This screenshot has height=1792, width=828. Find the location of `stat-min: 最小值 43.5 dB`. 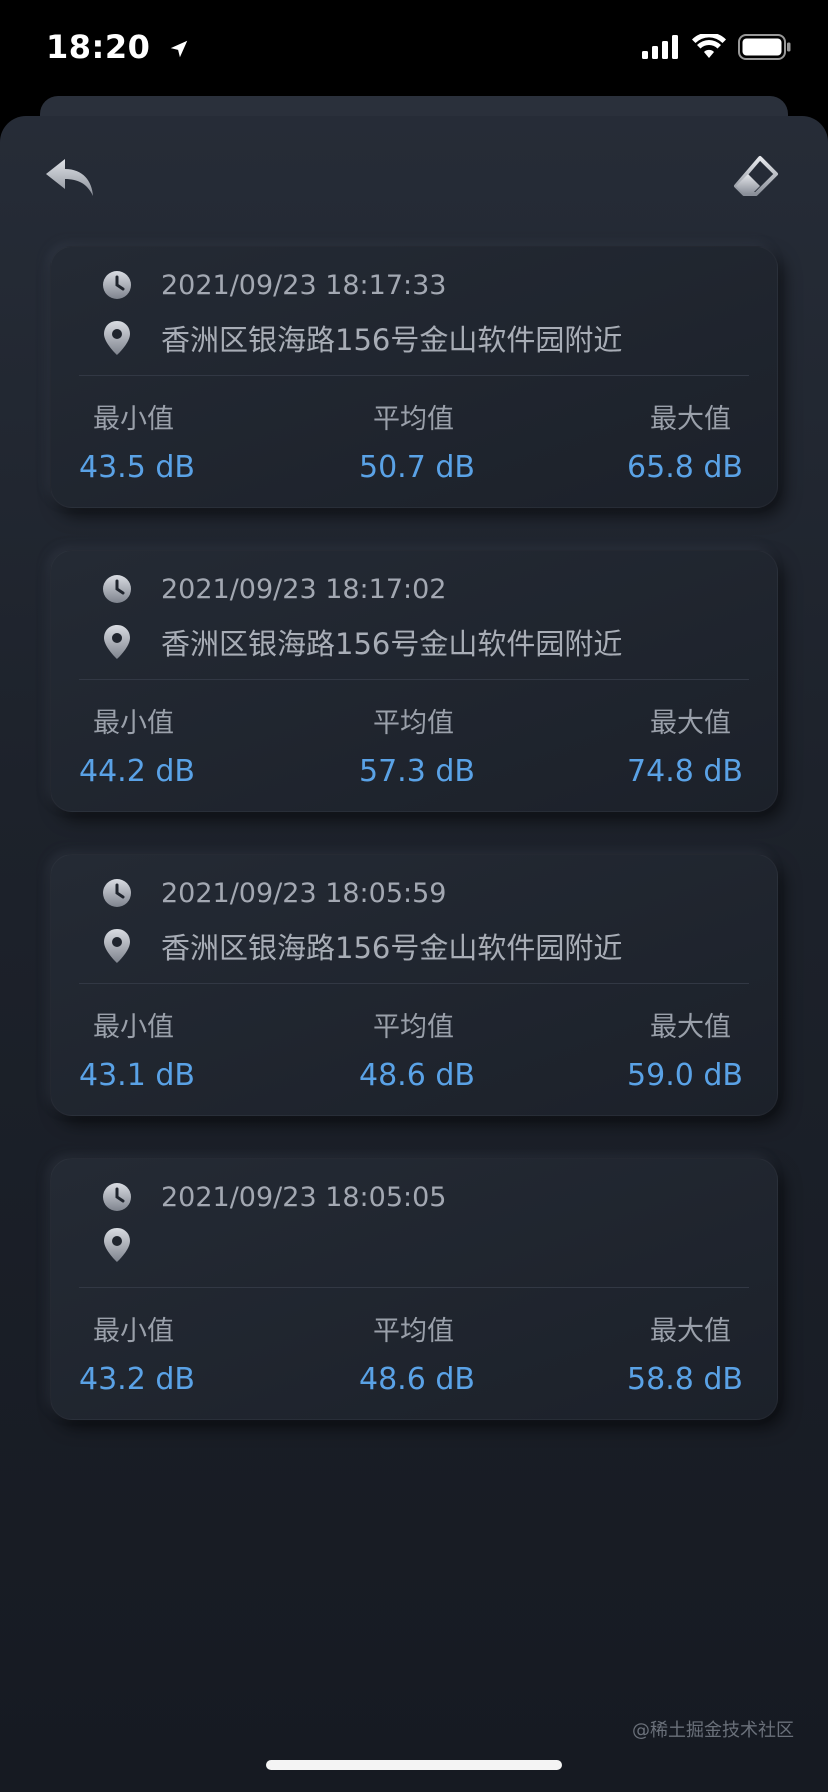

stat-min: 最小值 43.5 dB is located at coordinates (164, 441).